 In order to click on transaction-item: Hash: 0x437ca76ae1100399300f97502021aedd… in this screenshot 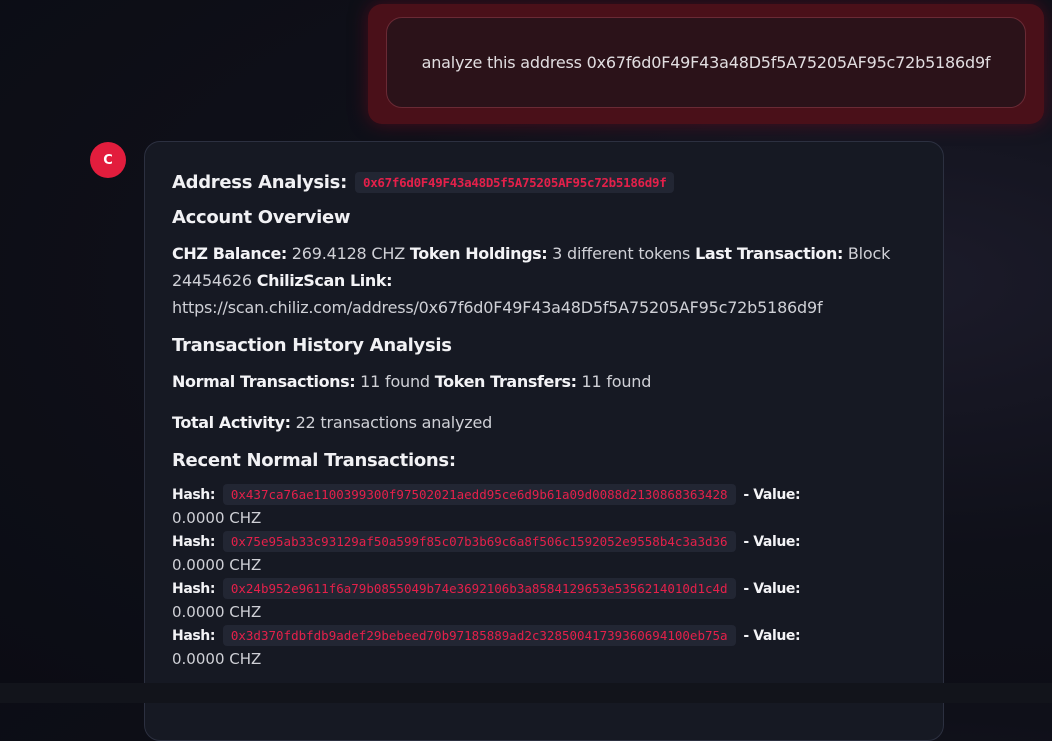, I will do `click(544, 506)`.